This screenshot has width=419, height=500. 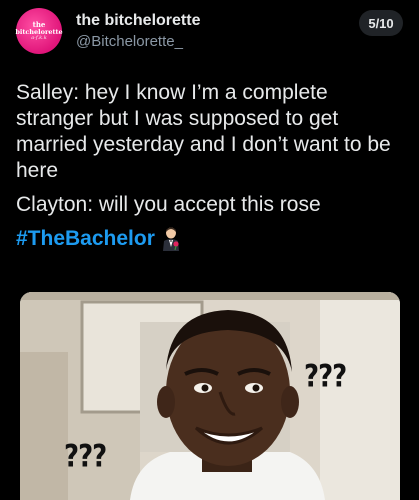 What do you see at coordinates (381, 23) in the screenshot?
I see `page-counter-badge: 5/10` at bounding box center [381, 23].